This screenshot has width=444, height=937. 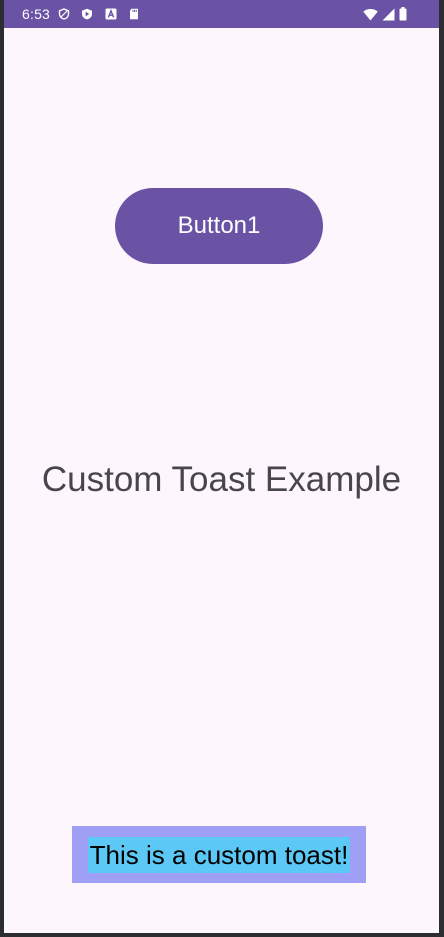 What do you see at coordinates (64, 14) in the screenshot?
I see `shield-icon` at bounding box center [64, 14].